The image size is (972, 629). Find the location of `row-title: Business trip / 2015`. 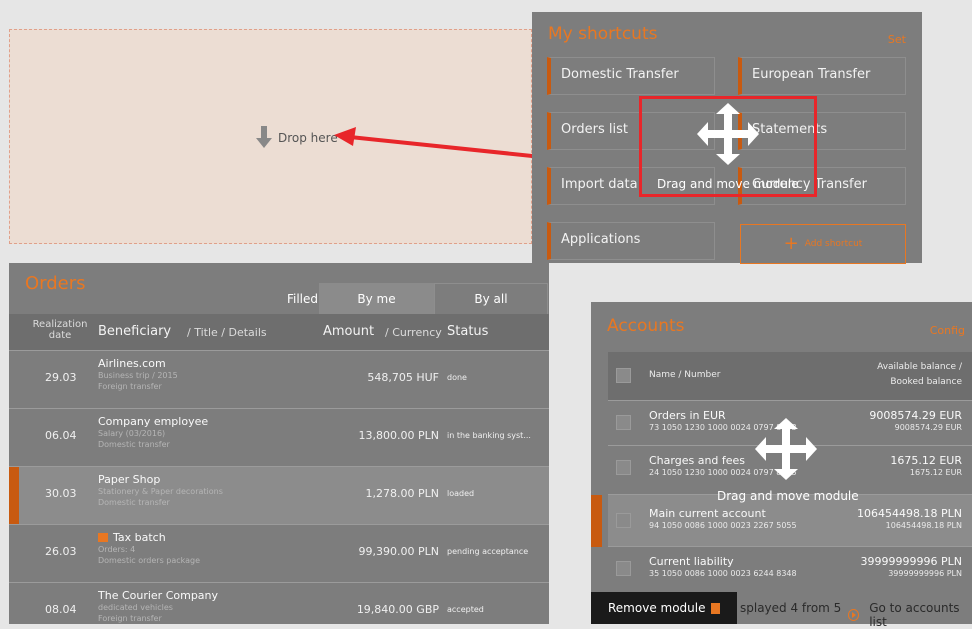

row-title: Business trip / 2015 is located at coordinates (138, 375).